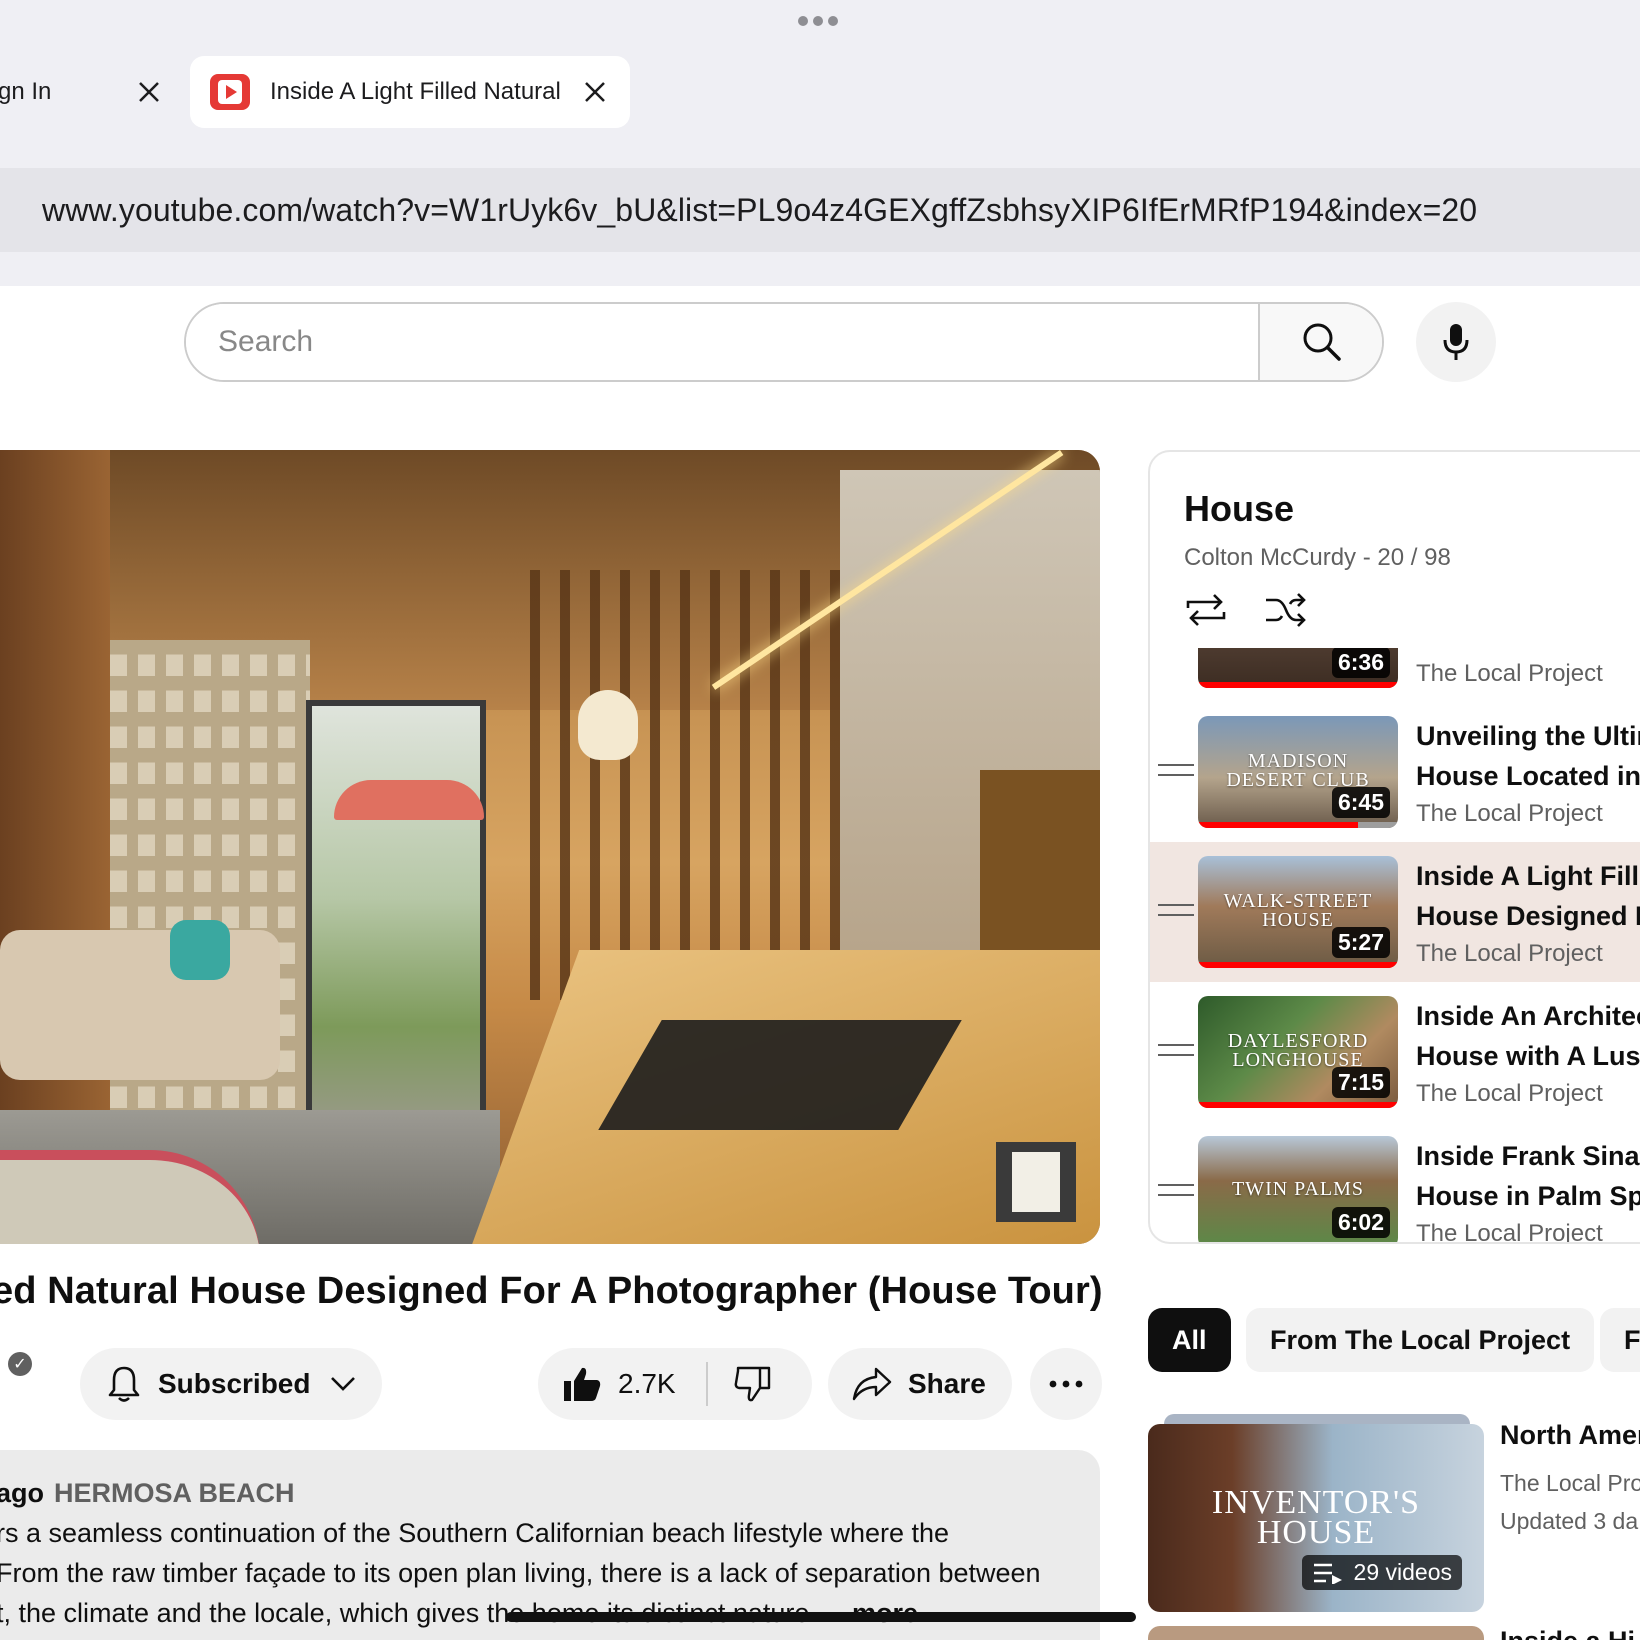 The image size is (1640, 1640). I want to click on home-indicator, so click(821, 1617).